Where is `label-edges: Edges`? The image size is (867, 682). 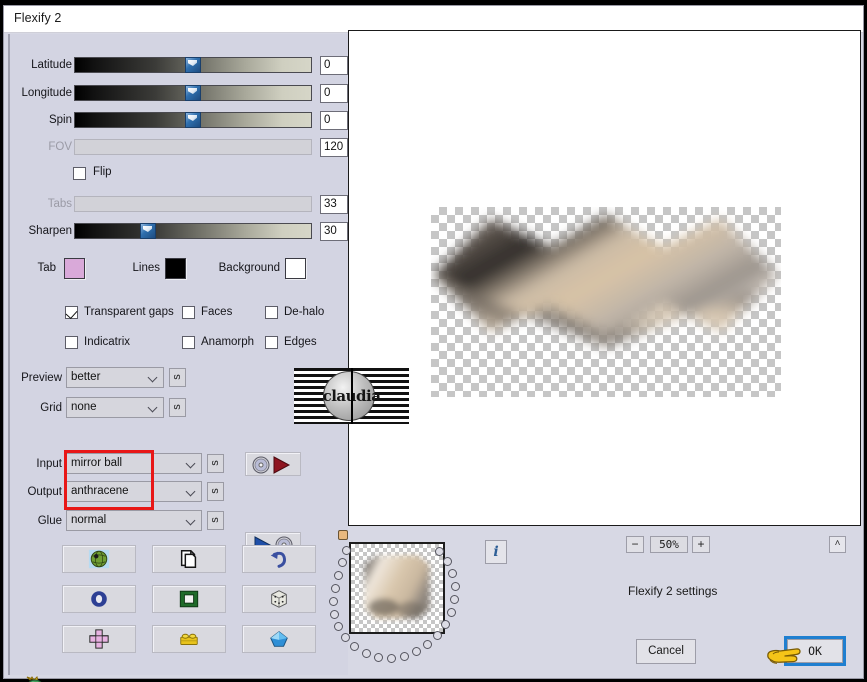 label-edges: Edges is located at coordinates (300, 342).